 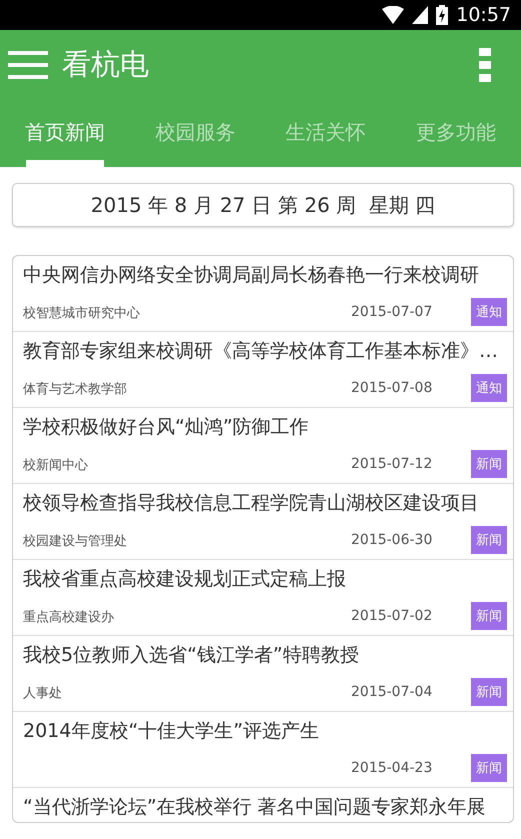 I want to click on news-title: 我校5位教师入选省“钱江学者”特聘教授, so click(x=191, y=655).